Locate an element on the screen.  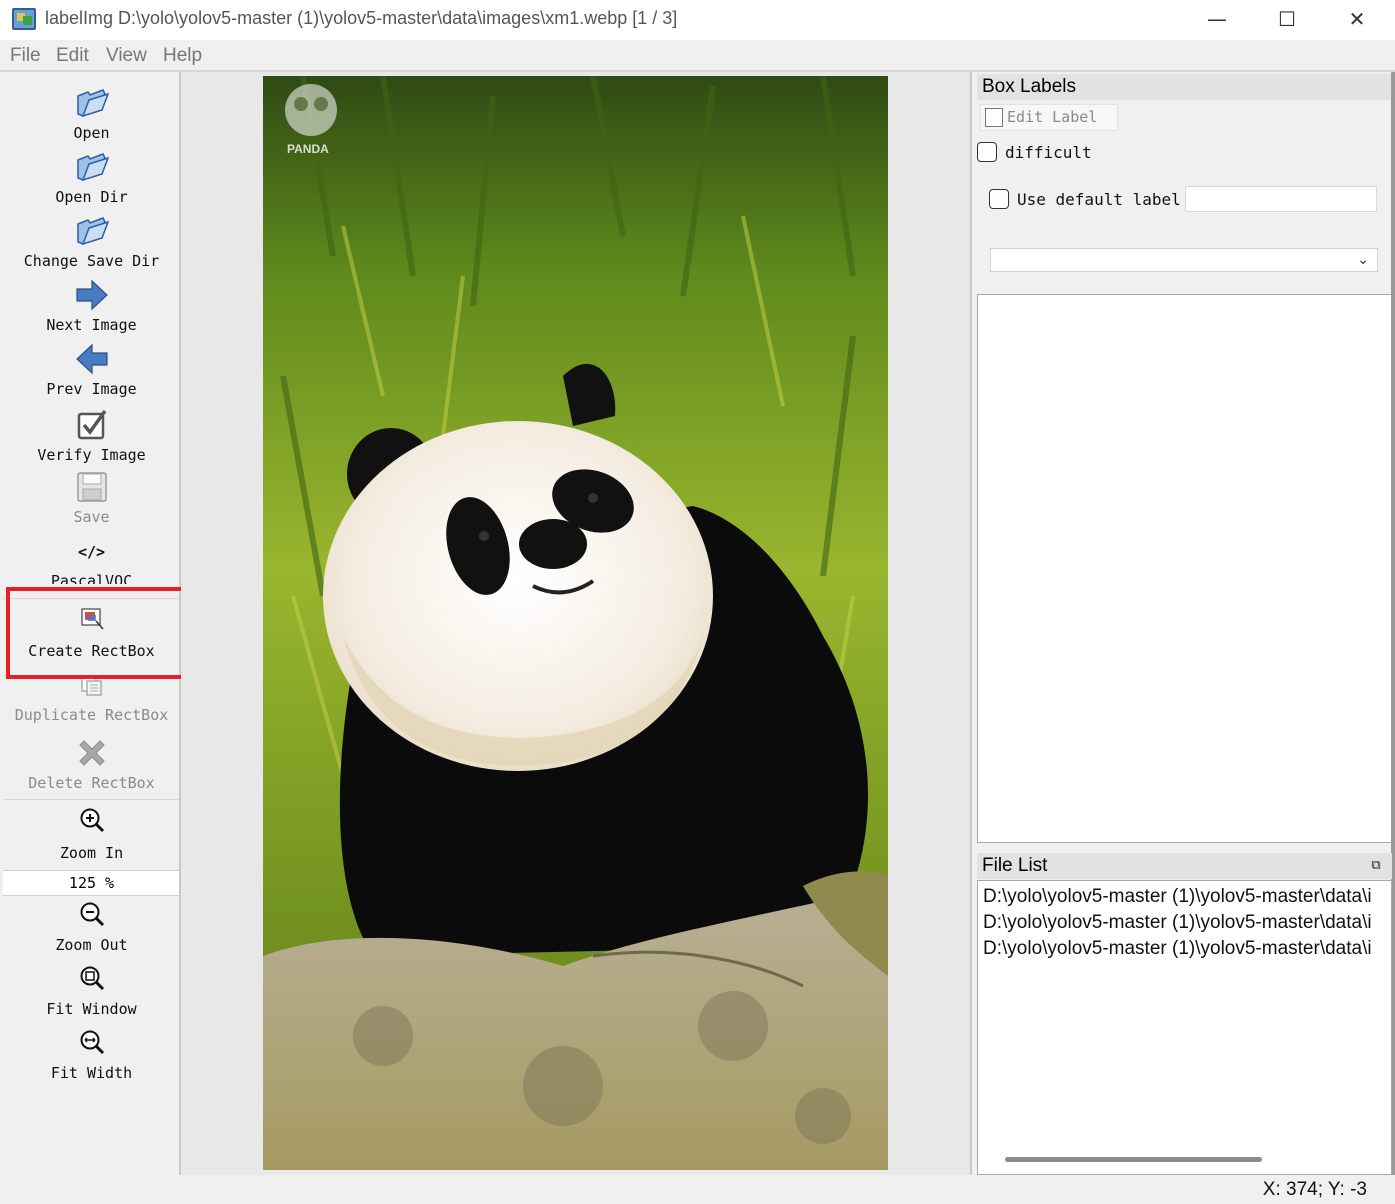
dock-float-icon: ⧉ is located at coordinates (1376, 865).